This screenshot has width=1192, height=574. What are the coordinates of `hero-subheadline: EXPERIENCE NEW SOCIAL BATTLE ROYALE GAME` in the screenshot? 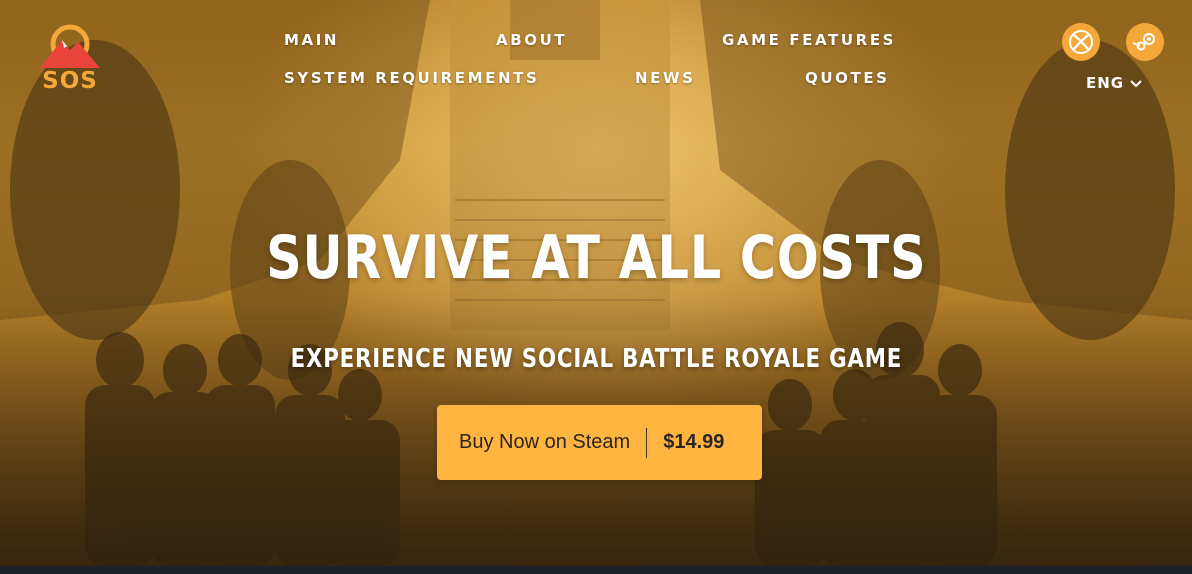 It's located at (596, 359).